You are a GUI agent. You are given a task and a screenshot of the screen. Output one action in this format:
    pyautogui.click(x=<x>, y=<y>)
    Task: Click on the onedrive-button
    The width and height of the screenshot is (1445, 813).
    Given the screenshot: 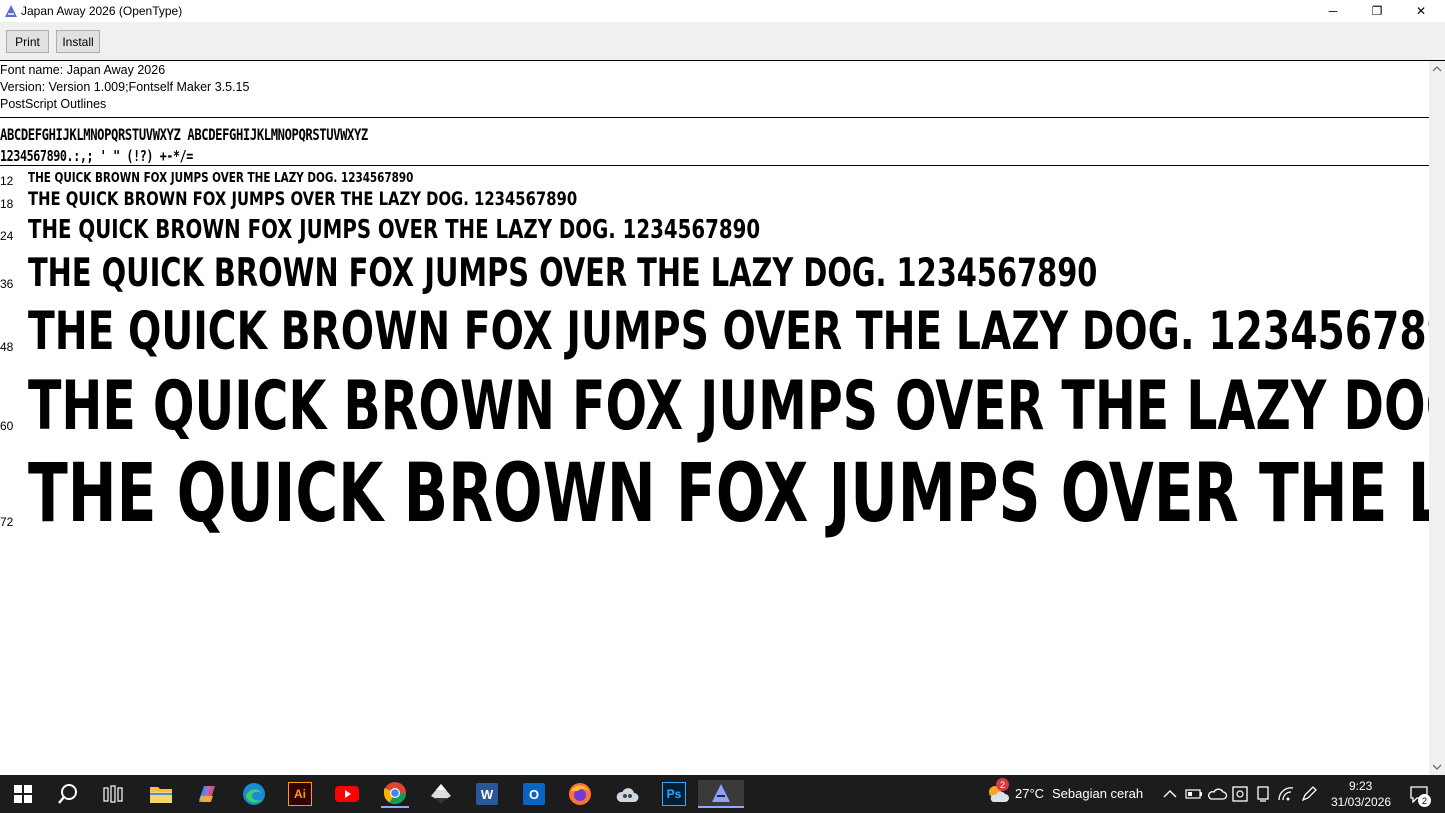 What is the action you would take?
    pyautogui.click(x=1217, y=794)
    